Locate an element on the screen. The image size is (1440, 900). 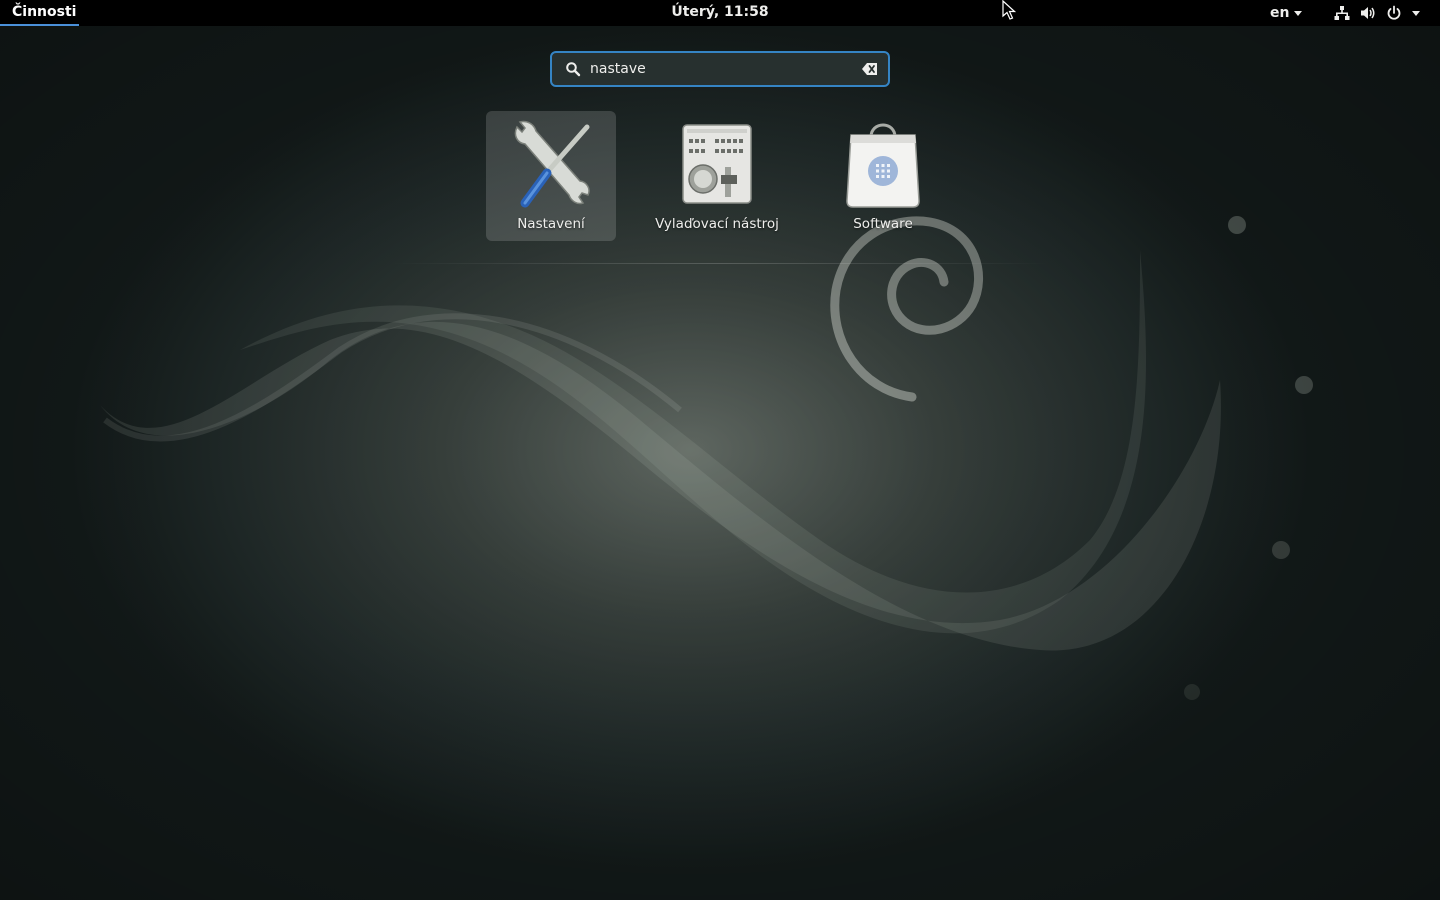
results-separator is located at coordinates (720, 263).